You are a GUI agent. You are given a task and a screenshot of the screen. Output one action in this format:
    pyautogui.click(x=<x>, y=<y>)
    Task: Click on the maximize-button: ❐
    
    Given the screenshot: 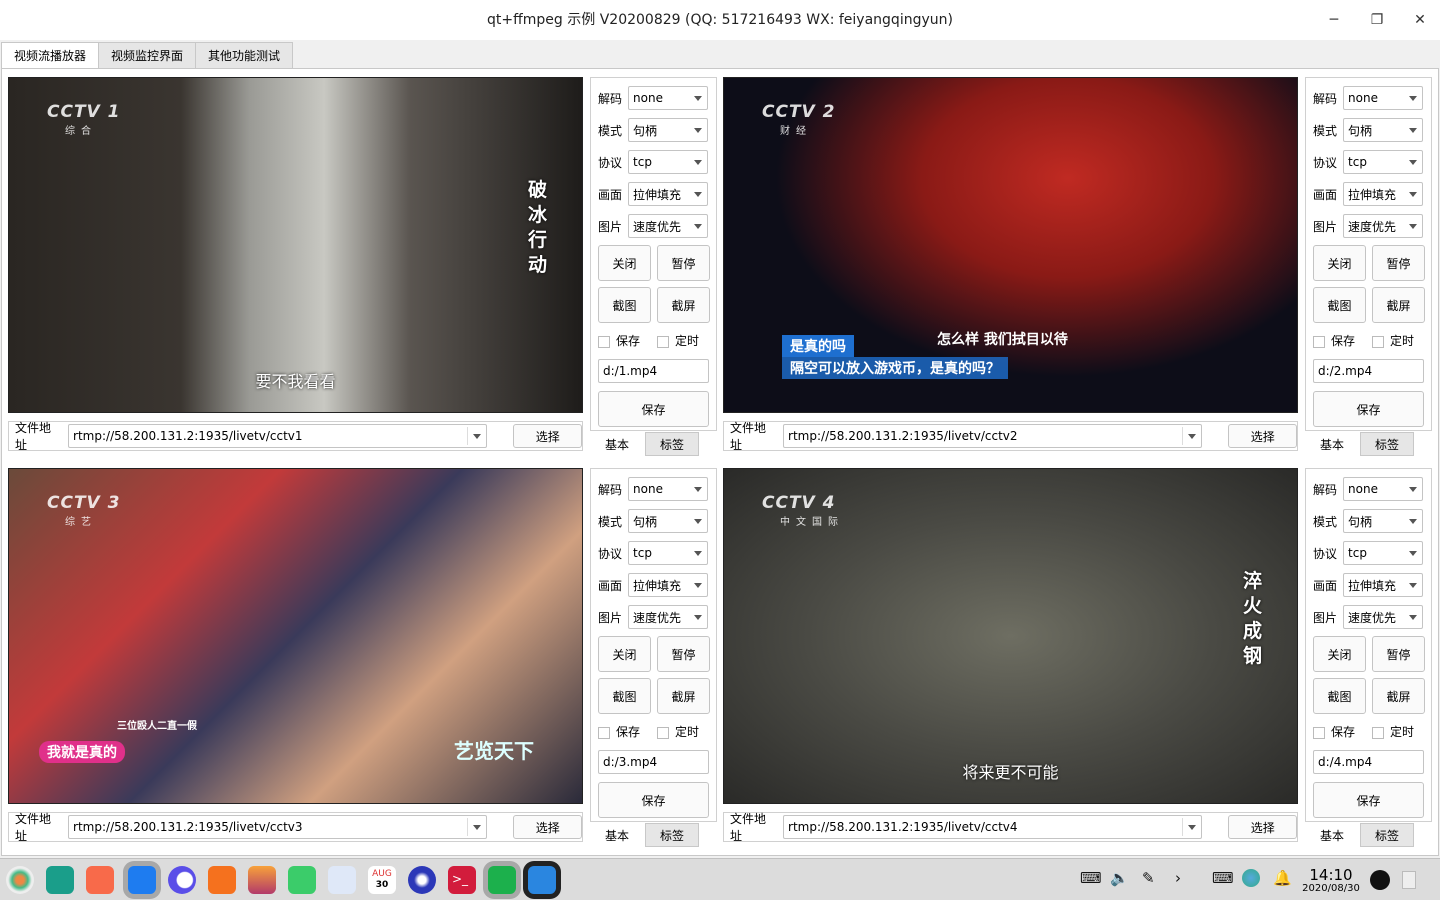 What is the action you would take?
    pyautogui.click(x=1377, y=20)
    